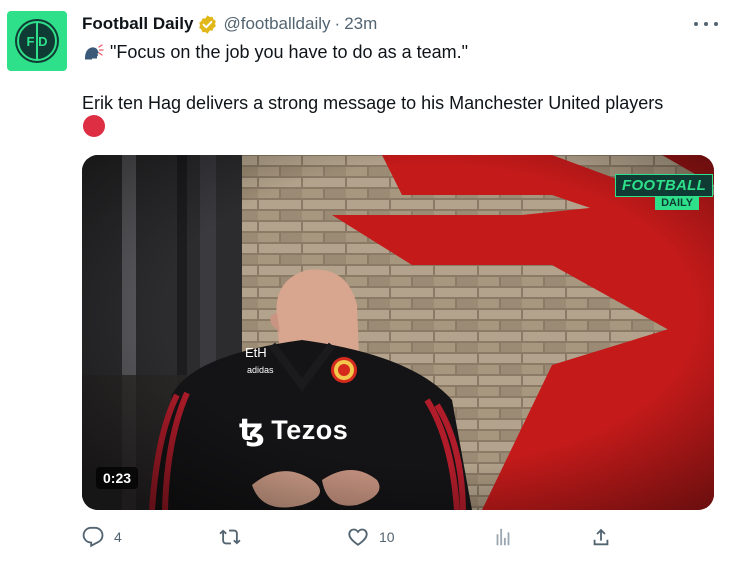 Image resolution: width=745 pixels, height=567 pixels. I want to click on shirt-brand: adidas, so click(260, 370).